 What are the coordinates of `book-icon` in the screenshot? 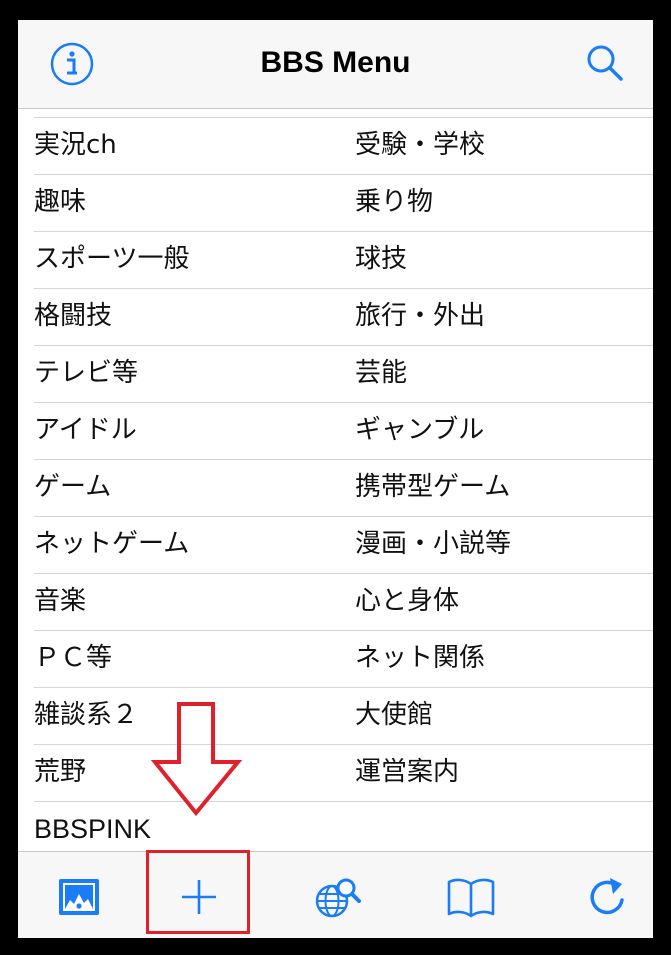 It's located at (471, 898).